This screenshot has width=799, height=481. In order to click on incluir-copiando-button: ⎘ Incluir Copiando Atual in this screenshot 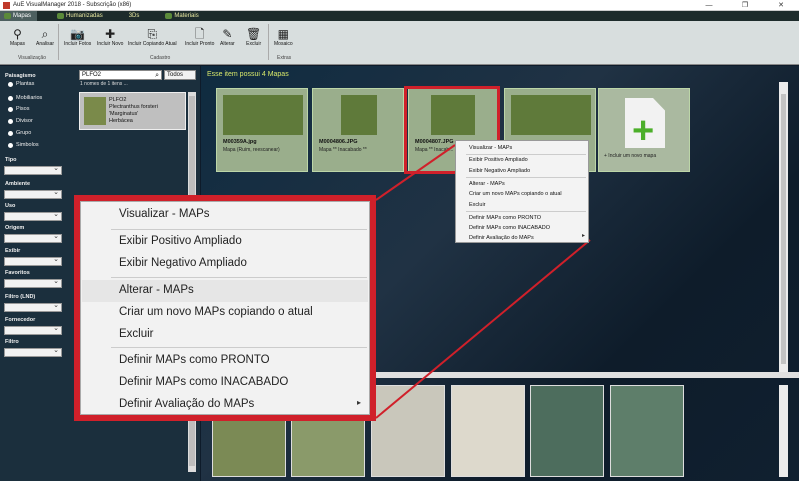, I will do `click(152, 37)`.